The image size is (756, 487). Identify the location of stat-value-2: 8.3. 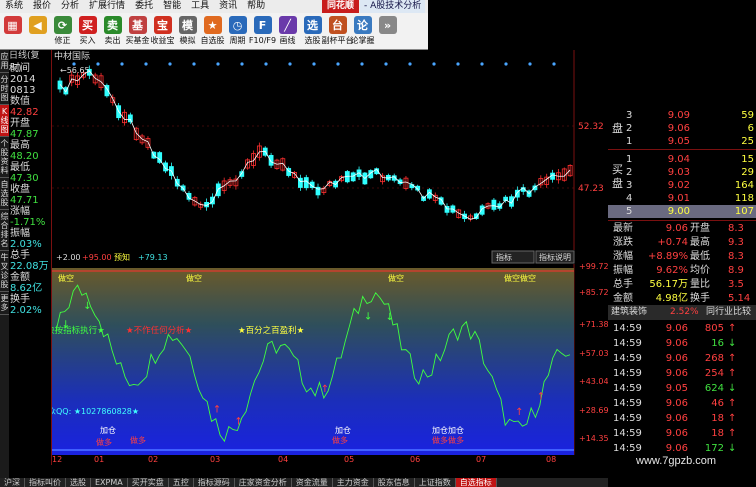
(736, 256).